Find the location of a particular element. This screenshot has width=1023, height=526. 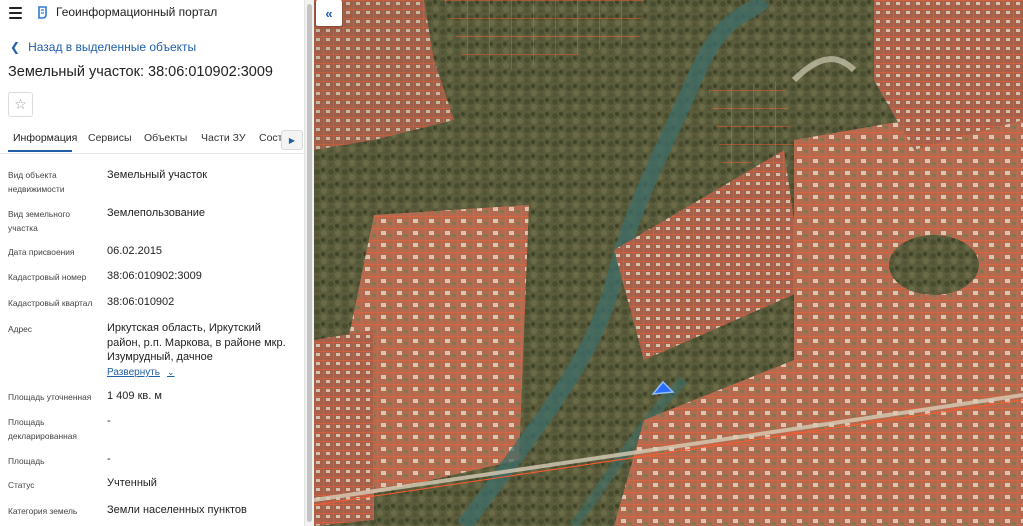

label-assign-date: Дата присвоения is located at coordinates (41, 252).